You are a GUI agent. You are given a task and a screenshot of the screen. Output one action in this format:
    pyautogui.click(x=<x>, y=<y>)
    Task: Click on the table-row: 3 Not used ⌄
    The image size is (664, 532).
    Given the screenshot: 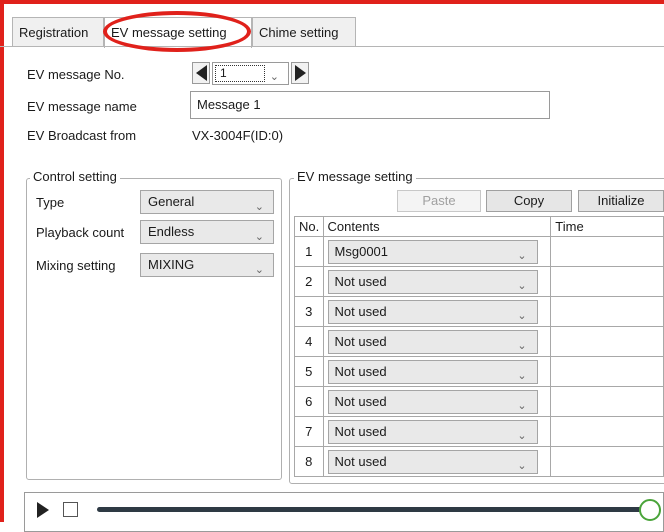 What is the action you would take?
    pyautogui.click(x=479, y=311)
    